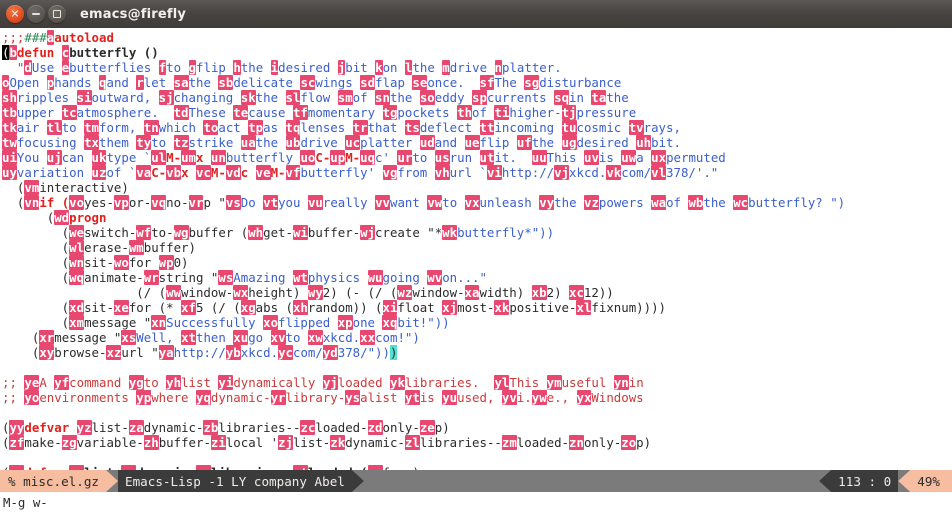 Image resolution: width=952 pixels, height=522 pixels. What do you see at coordinates (345, 322) in the screenshot?
I see `avy-jump-label: xp` at bounding box center [345, 322].